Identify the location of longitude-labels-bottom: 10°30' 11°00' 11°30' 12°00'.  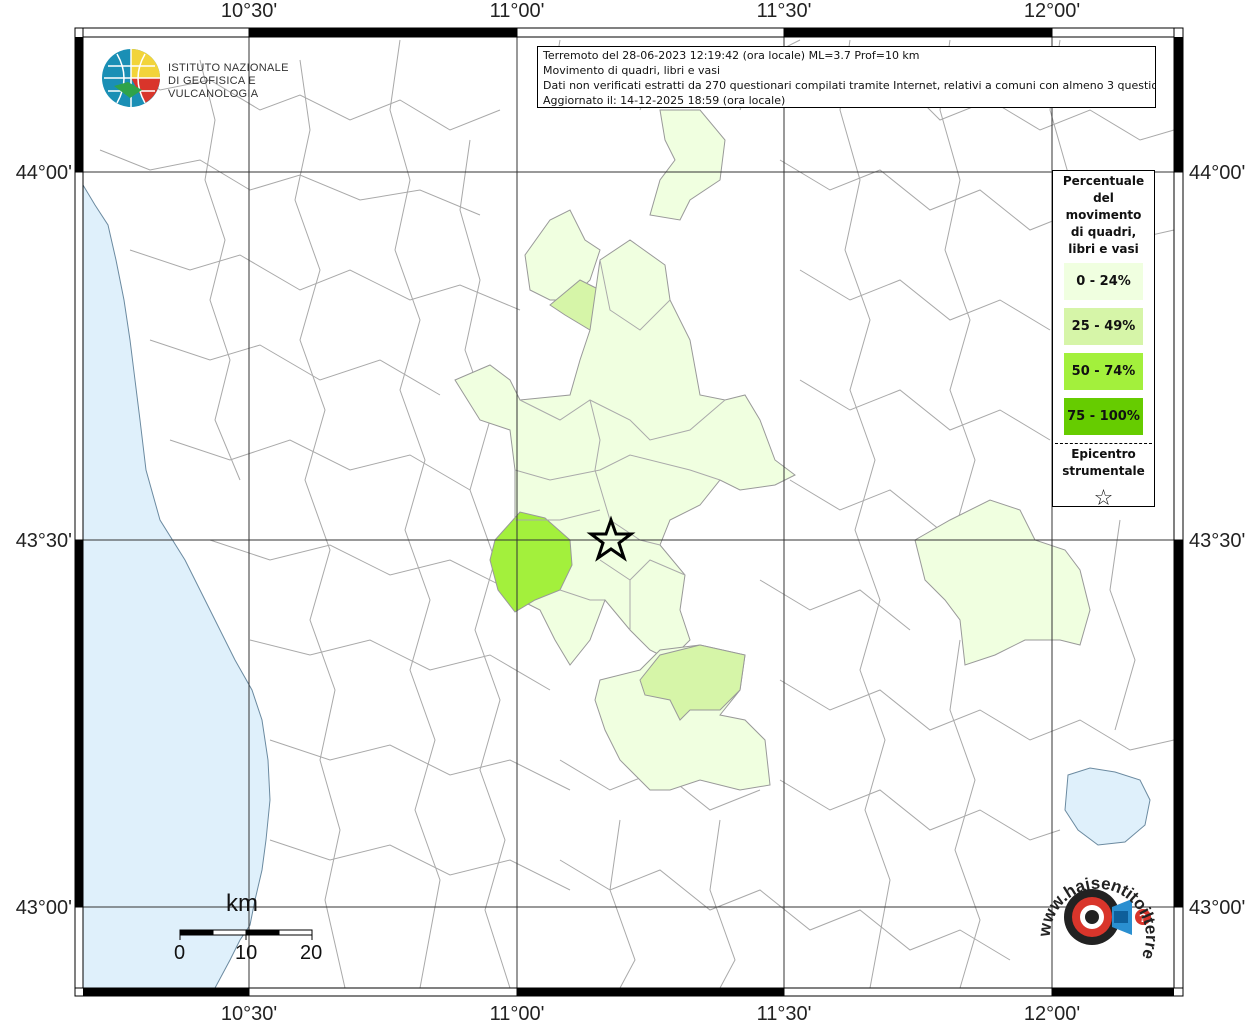
(650, 1013).